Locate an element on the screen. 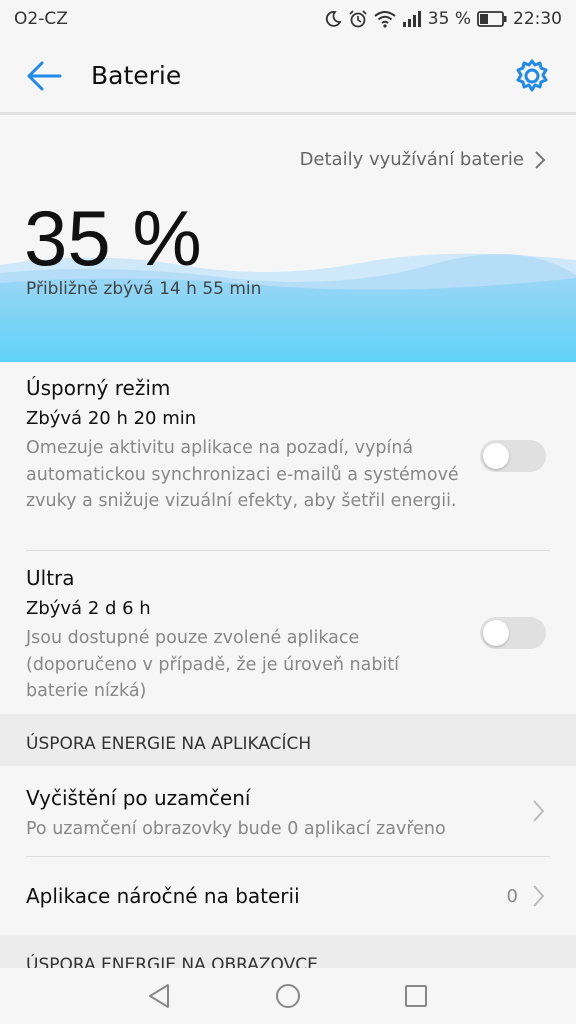 Image resolution: width=576 pixels, height=1024 pixels. moon-icon is located at coordinates (333, 19).